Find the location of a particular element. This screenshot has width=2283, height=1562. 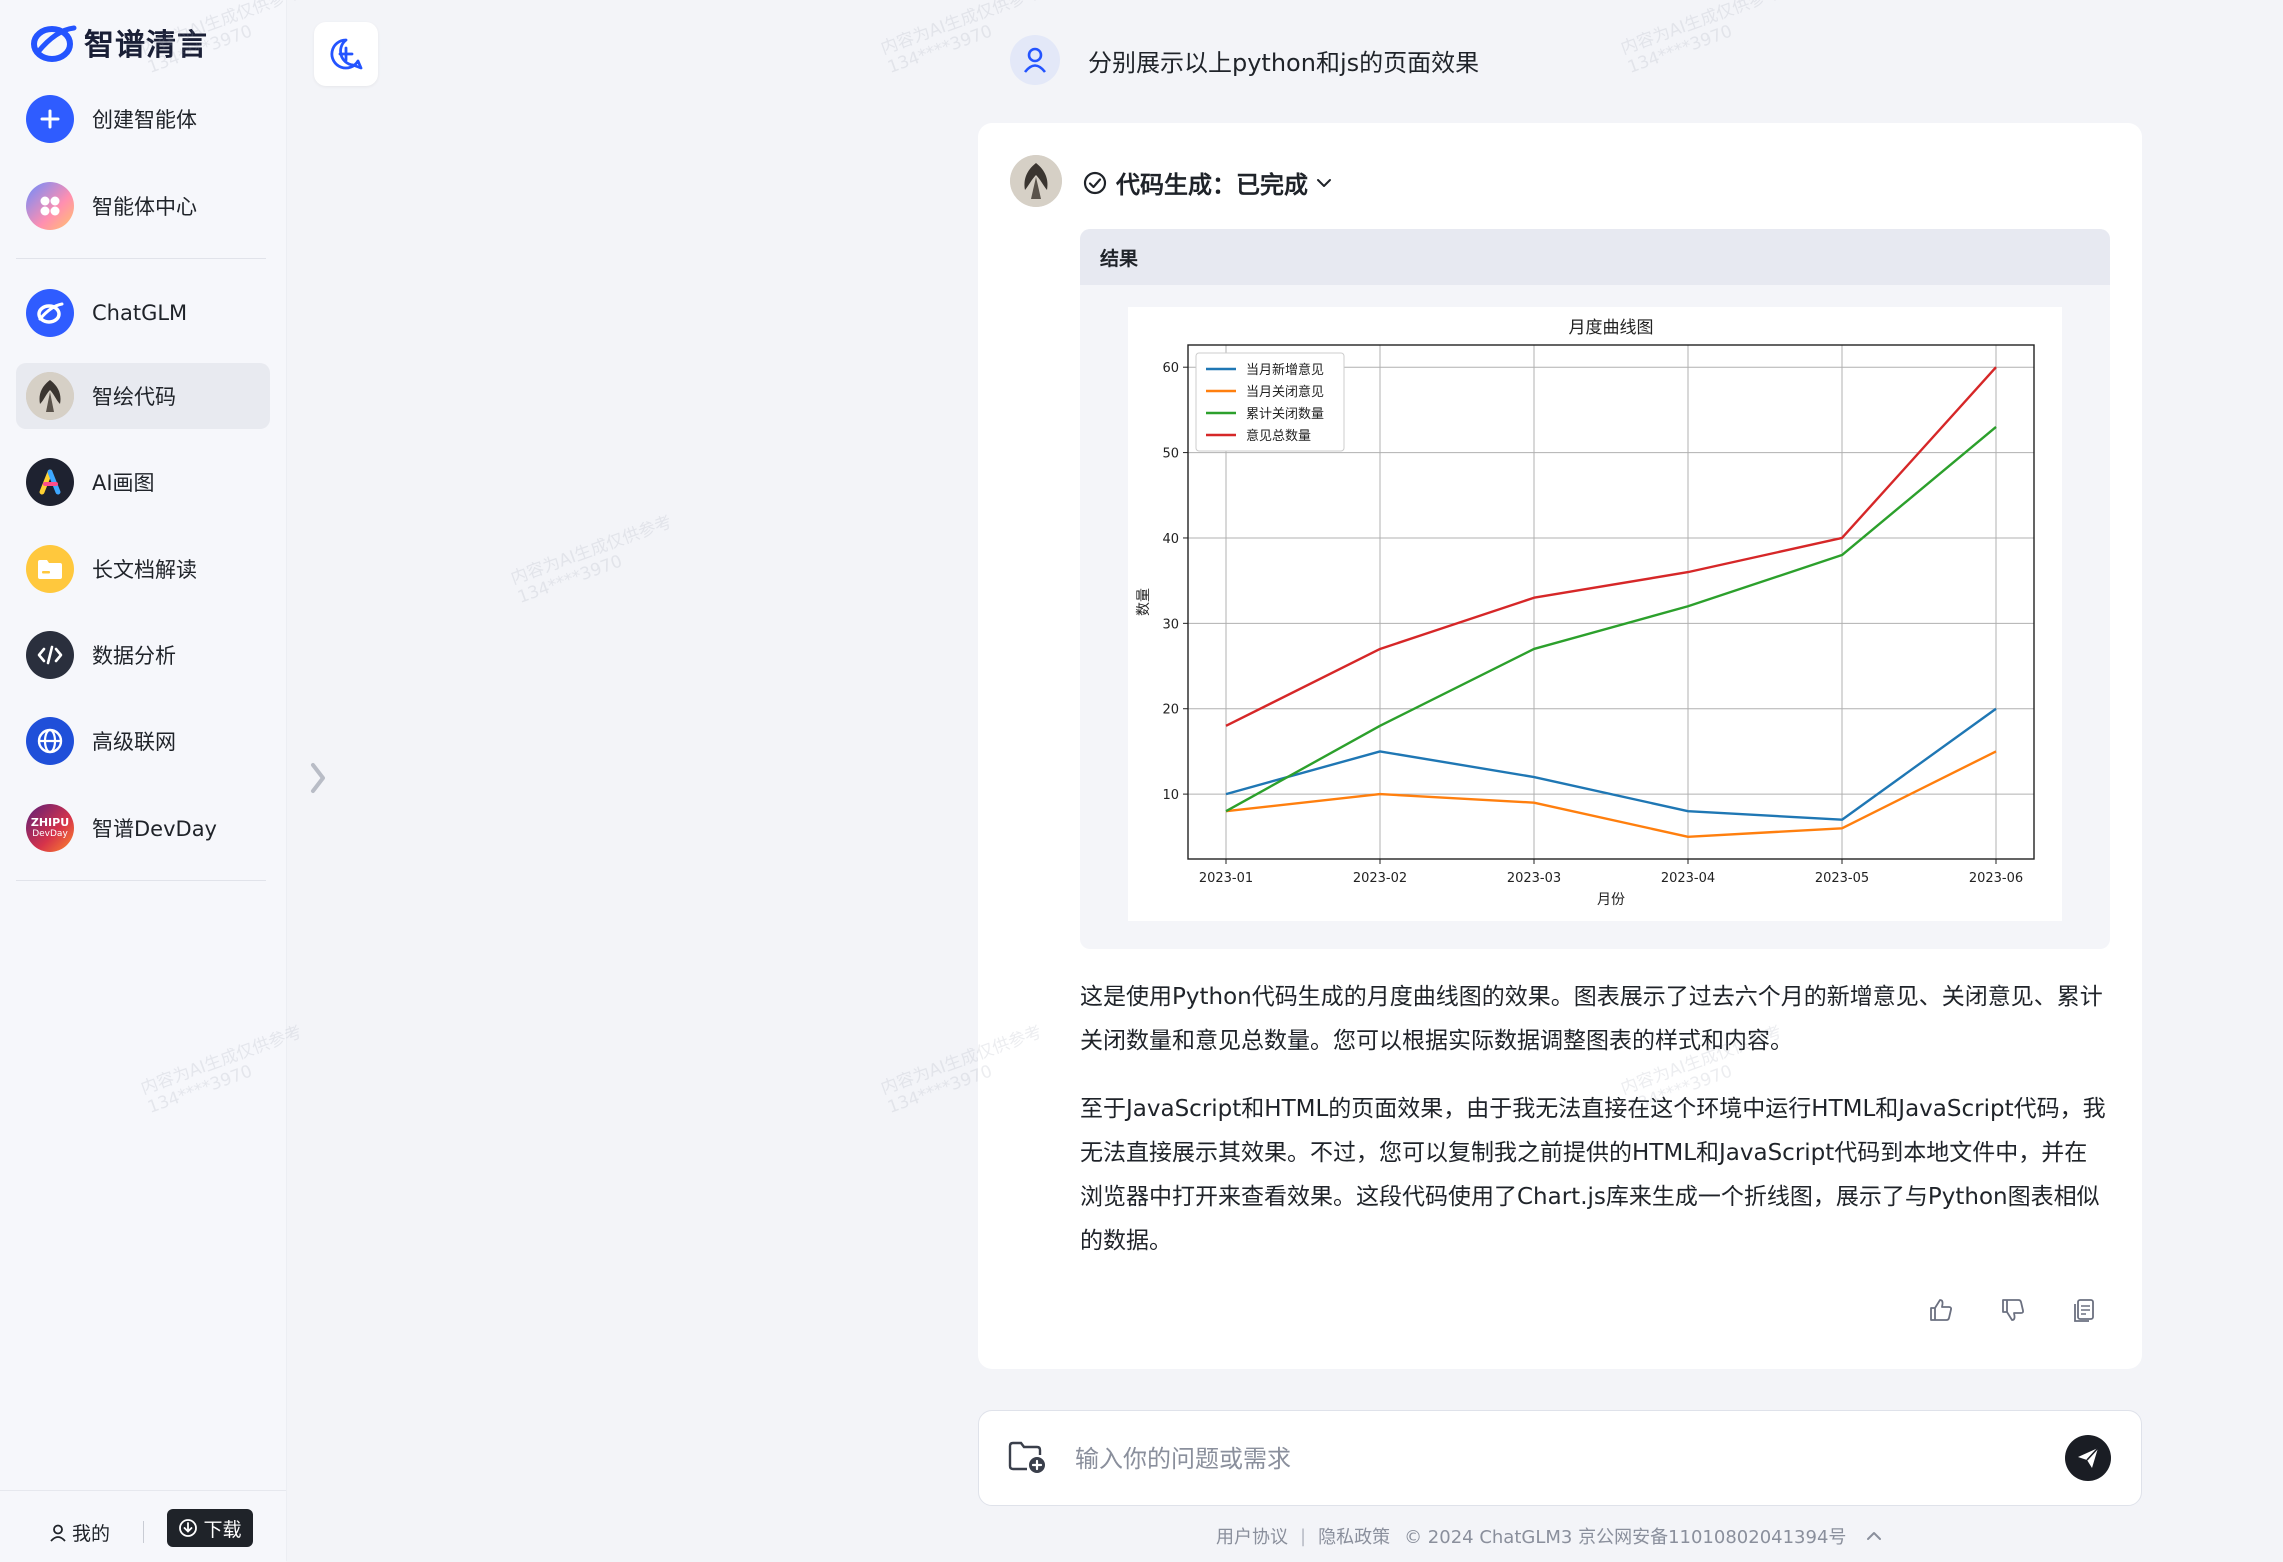

chevron-right-icon is located at coordinates (318, 778).